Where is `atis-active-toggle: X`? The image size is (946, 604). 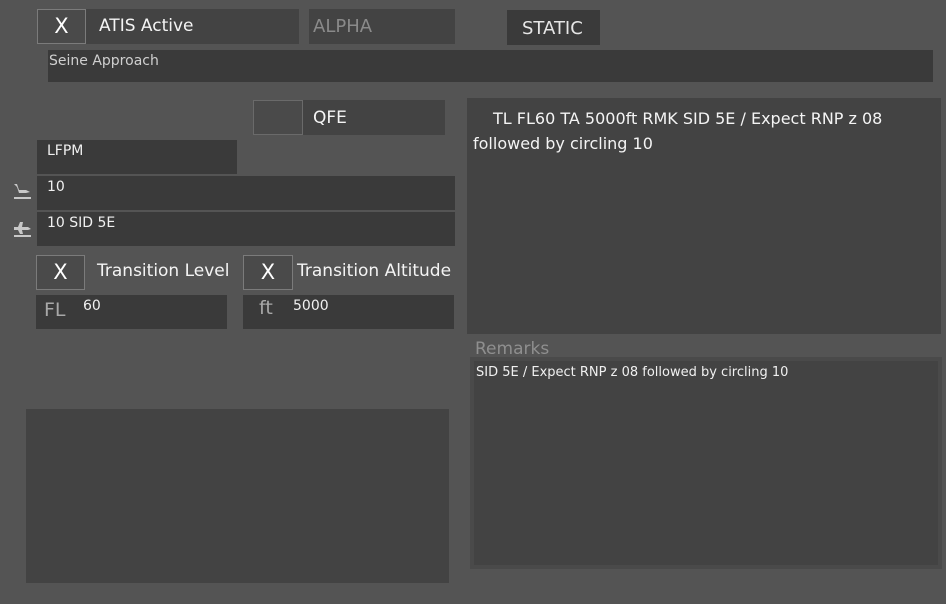
atis-active-toggle: X is located at coordinates (61, 26).